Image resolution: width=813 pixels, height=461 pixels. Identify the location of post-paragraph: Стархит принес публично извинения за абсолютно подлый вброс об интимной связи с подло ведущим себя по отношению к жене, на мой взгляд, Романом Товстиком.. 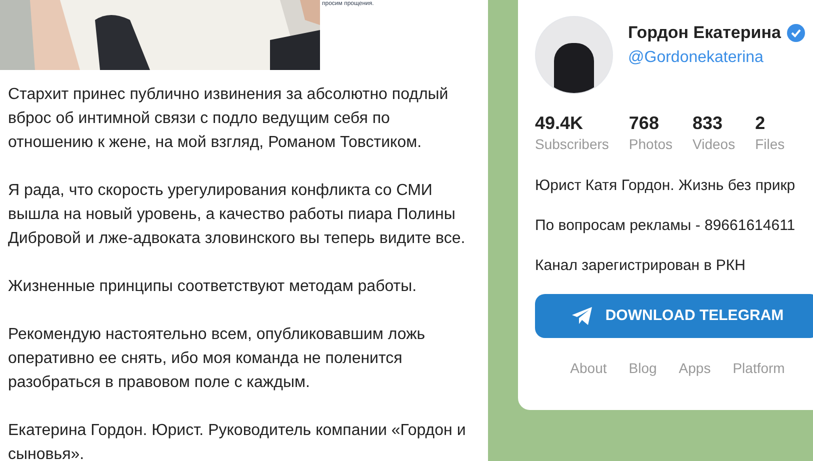
(229, 119).